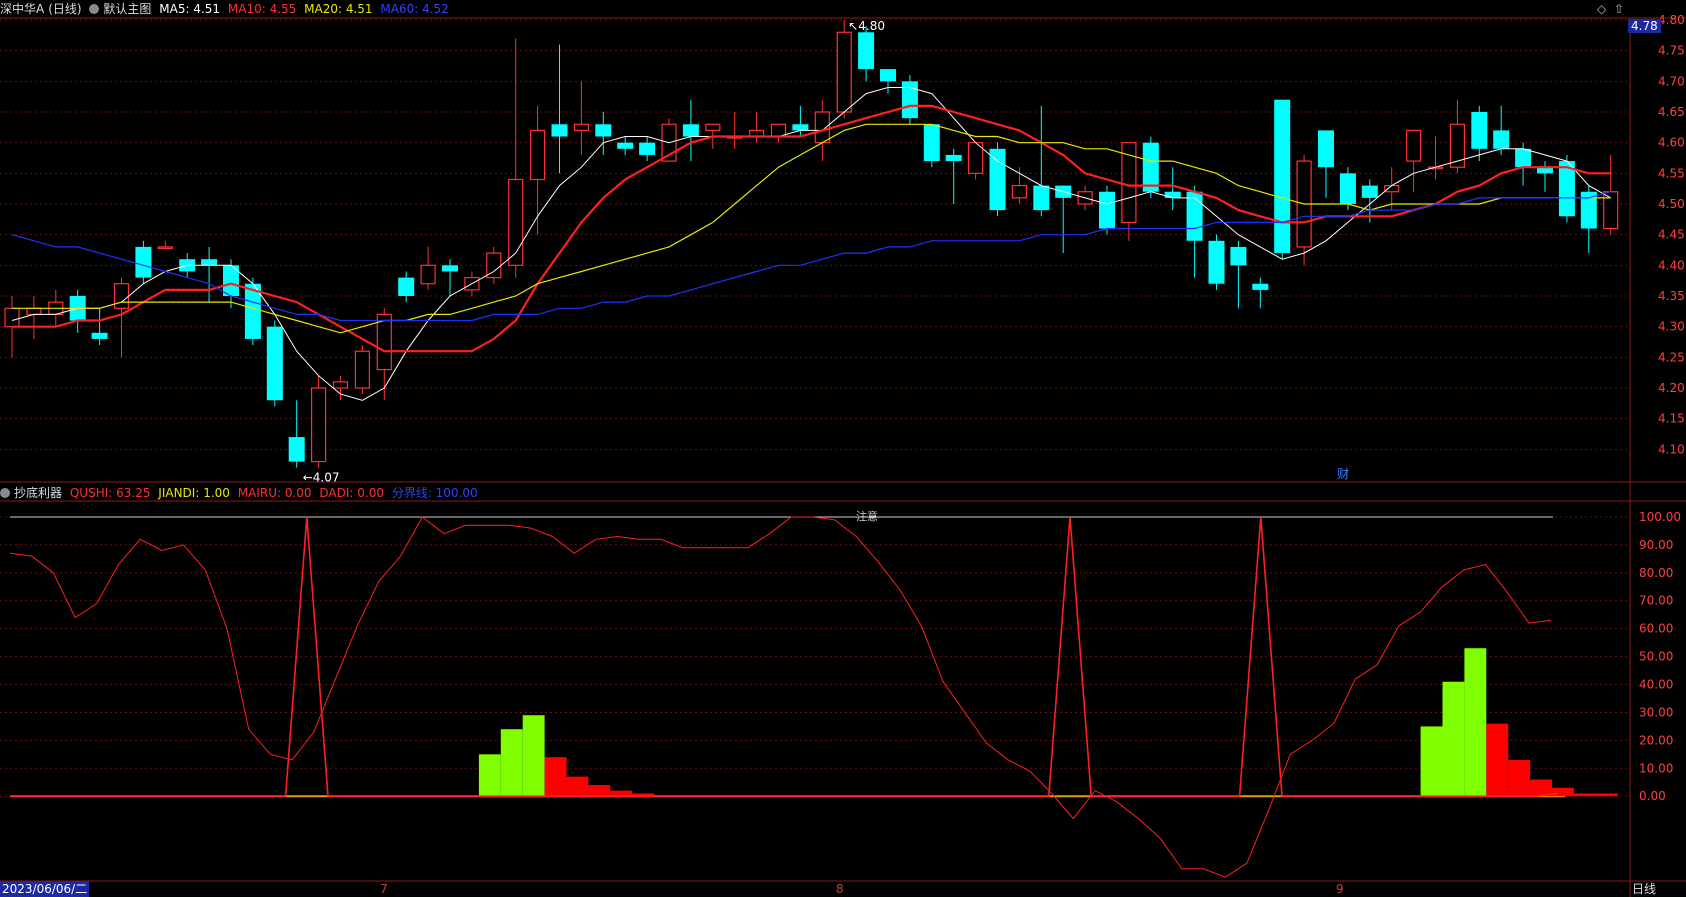 Image resolution: width=1686 pixels, height=897 pixels. What do you see at coordinates (38, 493) in the screenshot?
I see `indicator-name: 抄底利器` at bounding box center [38, 493].